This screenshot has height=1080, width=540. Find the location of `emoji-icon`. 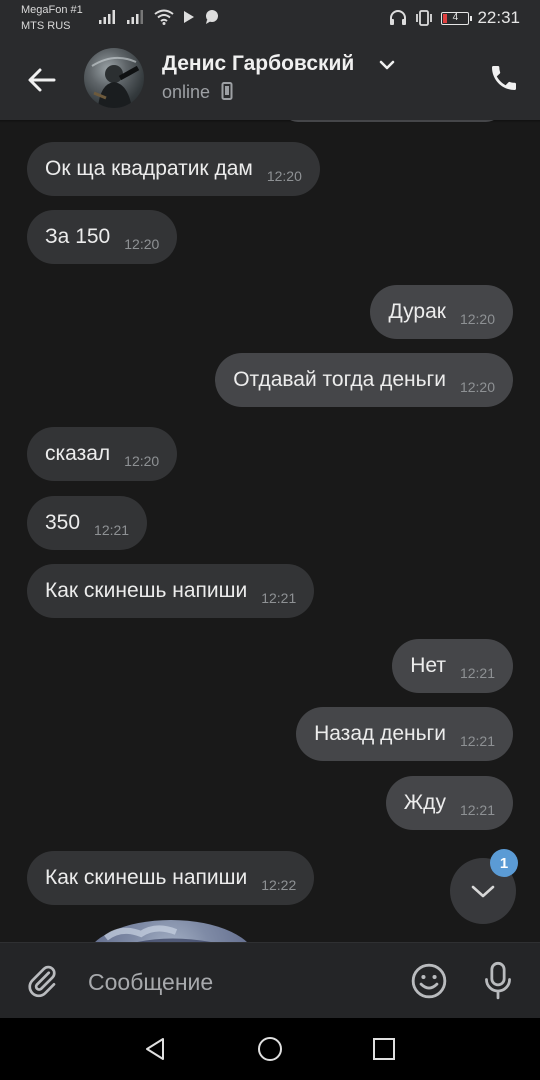

emoji-icon is located at coordinates (429, 981).